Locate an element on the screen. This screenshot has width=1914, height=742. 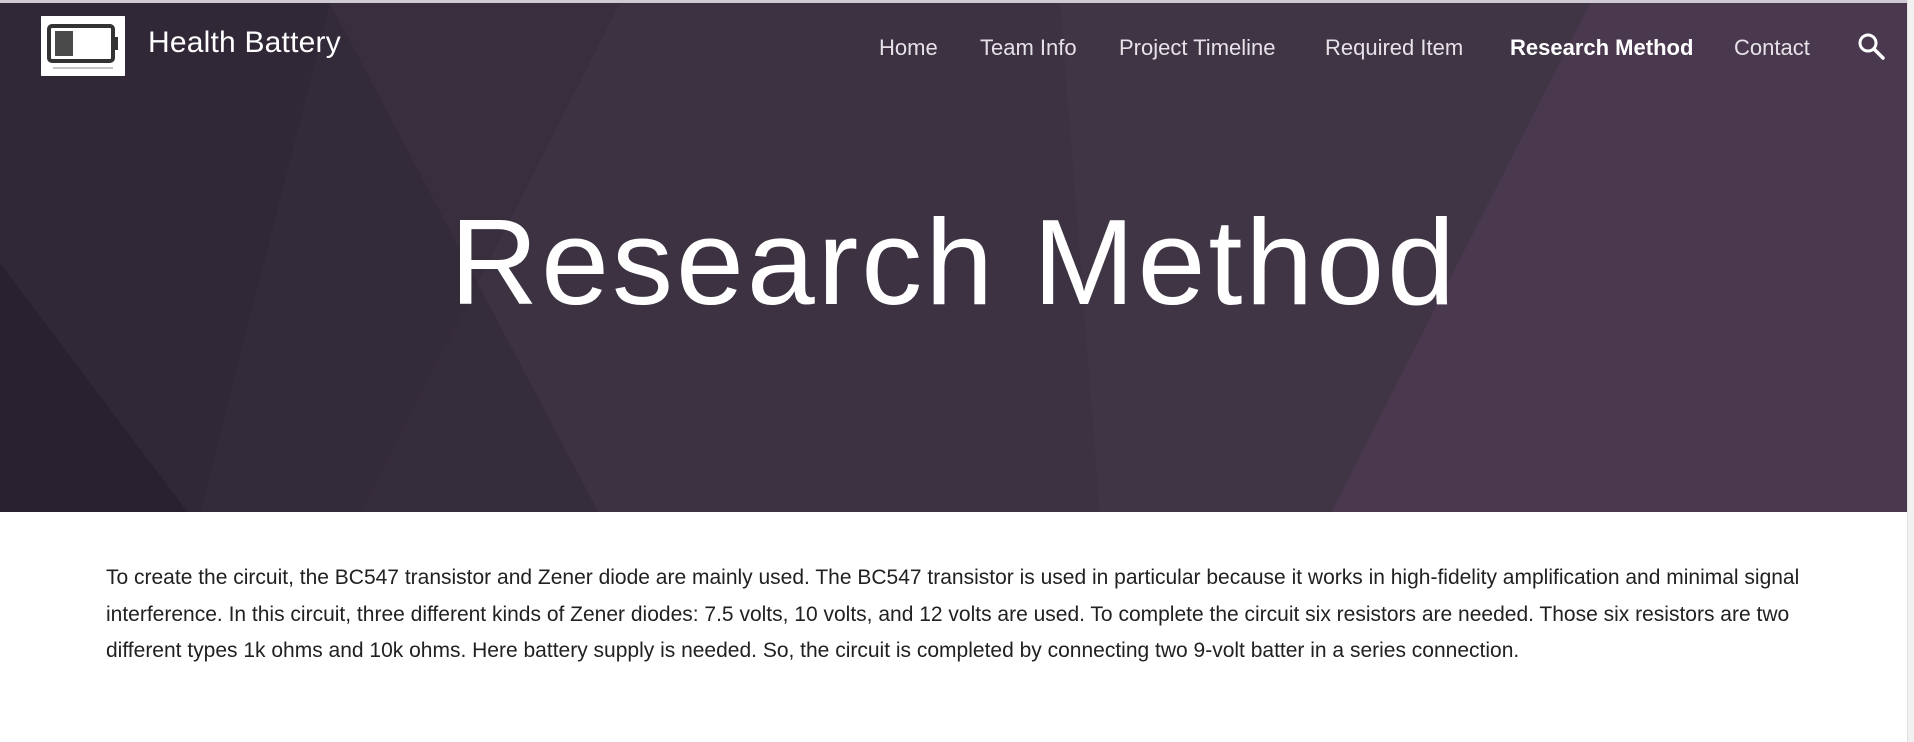
search-icon is located at coordinates (1871, 46).